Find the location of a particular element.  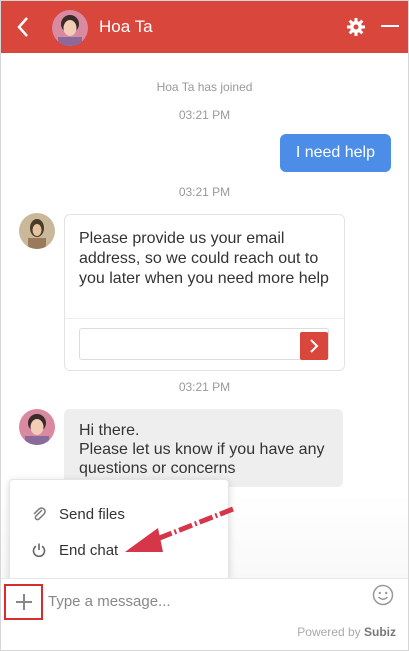

attach-button is located at coordinates (23, 602).